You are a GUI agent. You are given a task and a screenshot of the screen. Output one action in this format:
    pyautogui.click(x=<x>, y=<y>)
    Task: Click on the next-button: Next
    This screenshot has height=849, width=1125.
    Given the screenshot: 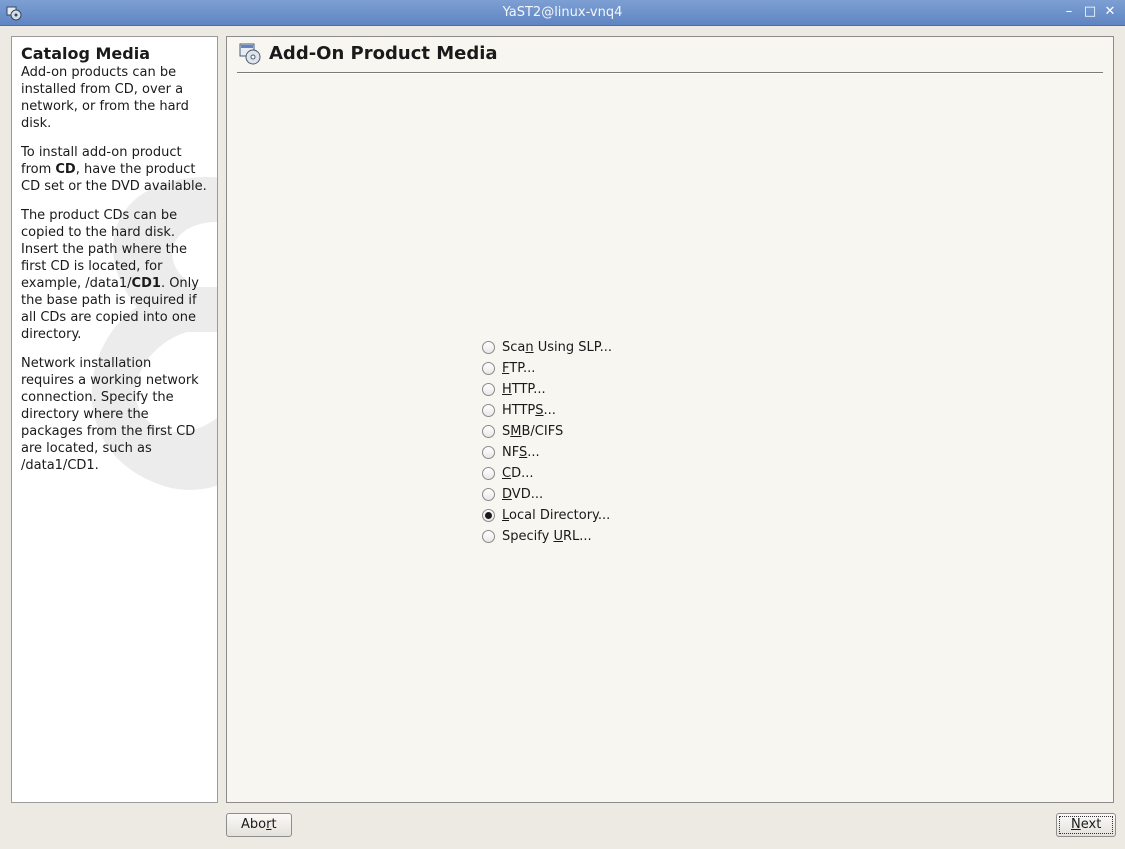 What is the action you would take?
    pyautogui.click(x=1086, y=825)
    